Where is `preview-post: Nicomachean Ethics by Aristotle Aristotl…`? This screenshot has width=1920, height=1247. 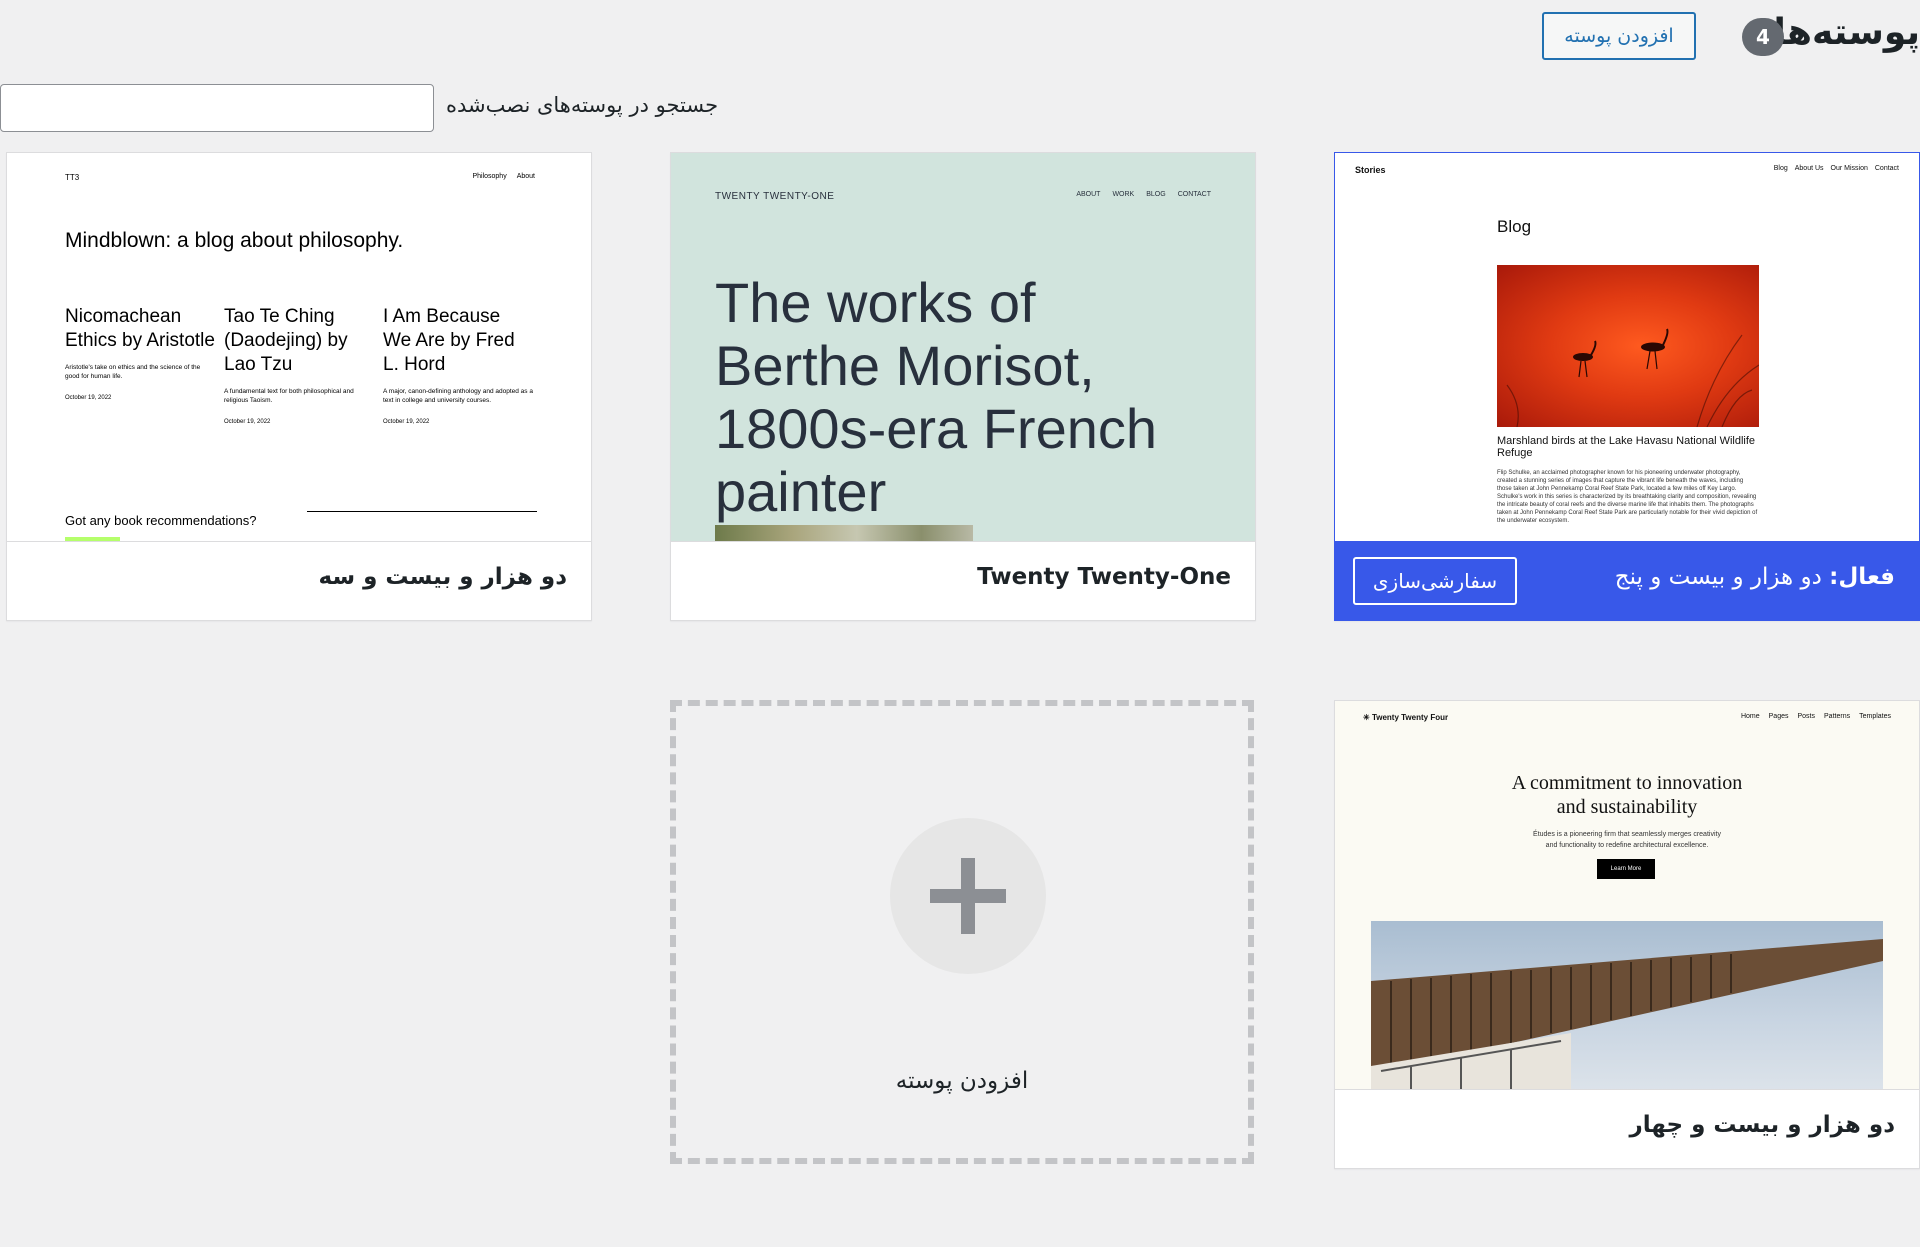
preview-post: Nicomachean Ethics by Aristotle Aristotl… is located at coordinates (140, 353).